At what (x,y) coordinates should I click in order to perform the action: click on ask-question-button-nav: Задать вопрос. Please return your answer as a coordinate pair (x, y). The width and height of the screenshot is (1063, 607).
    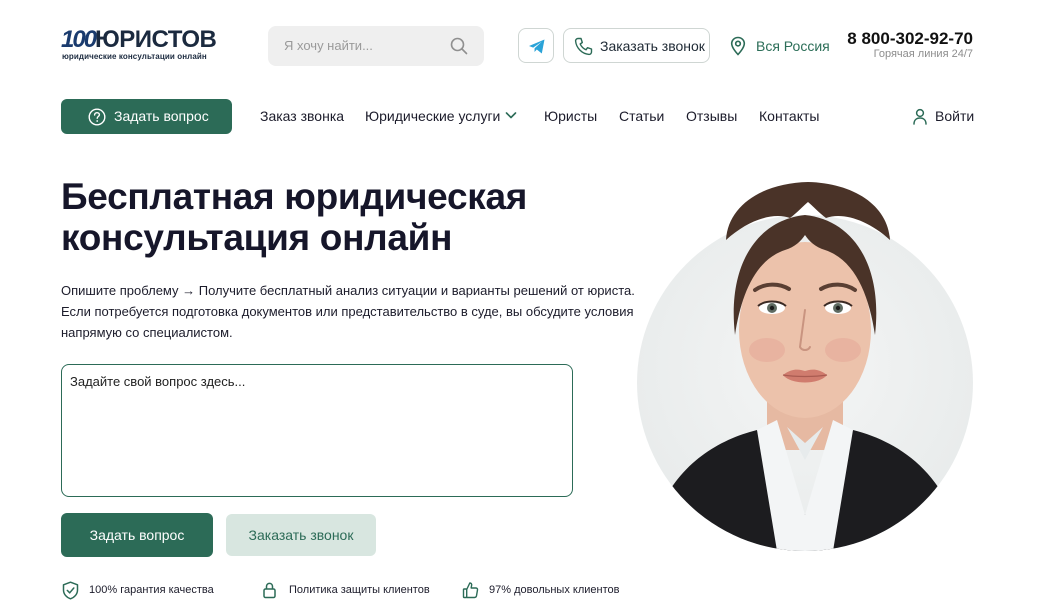
    Looking at the image, I should click on (146, 116).